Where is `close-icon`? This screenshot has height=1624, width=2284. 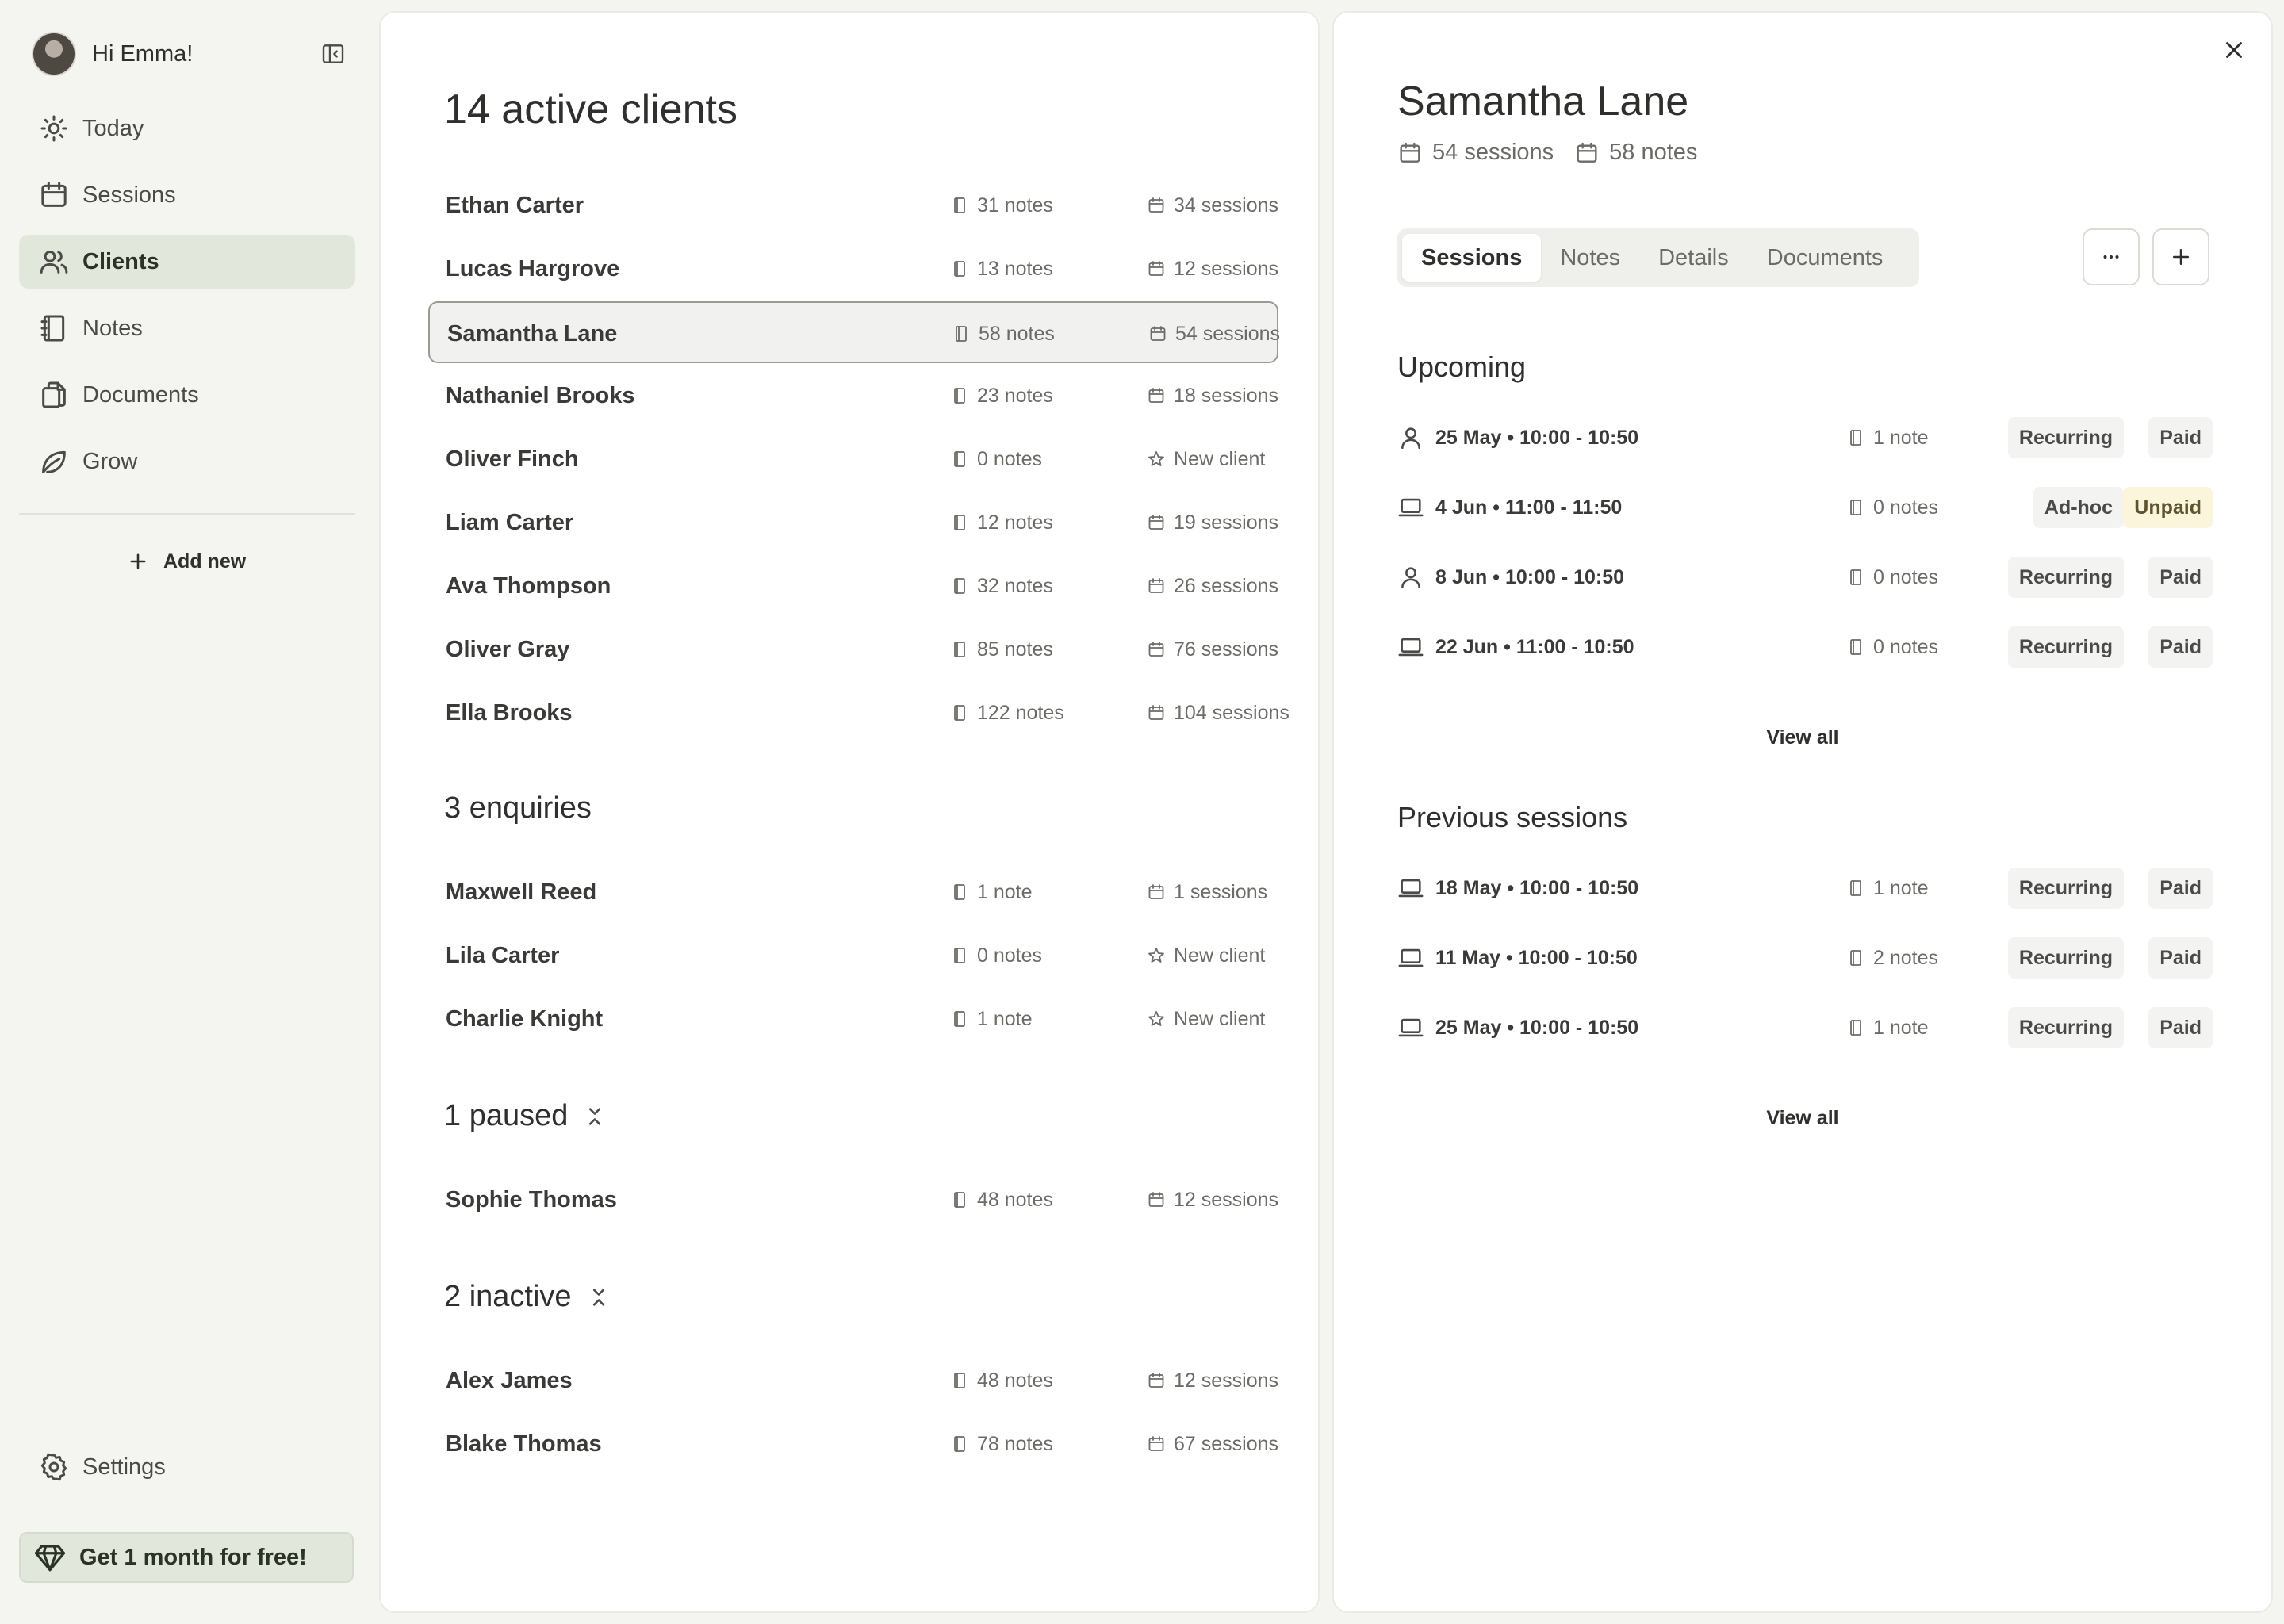 close-icon is located at coordinates (2234, 49).